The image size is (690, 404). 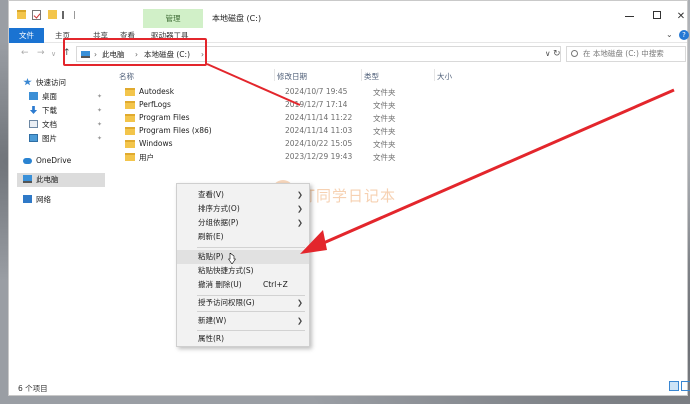 What do you see at coordinates (674, 386) in the screenshot?
I see `details-view-icon` at bounding box center [674, 386].